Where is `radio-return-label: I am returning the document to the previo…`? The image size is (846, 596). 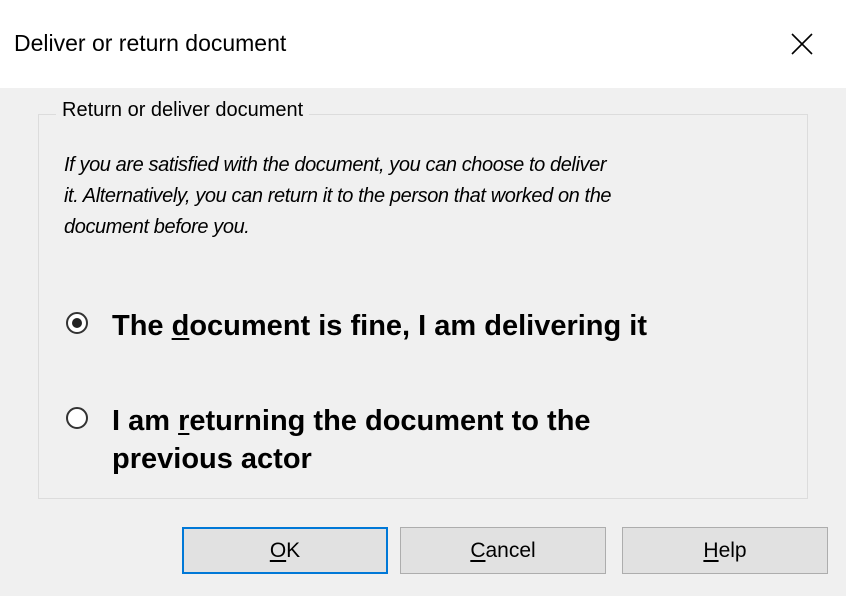 radio-return-label: I am returning the document to the previo… is located at coordinates (351, 440).